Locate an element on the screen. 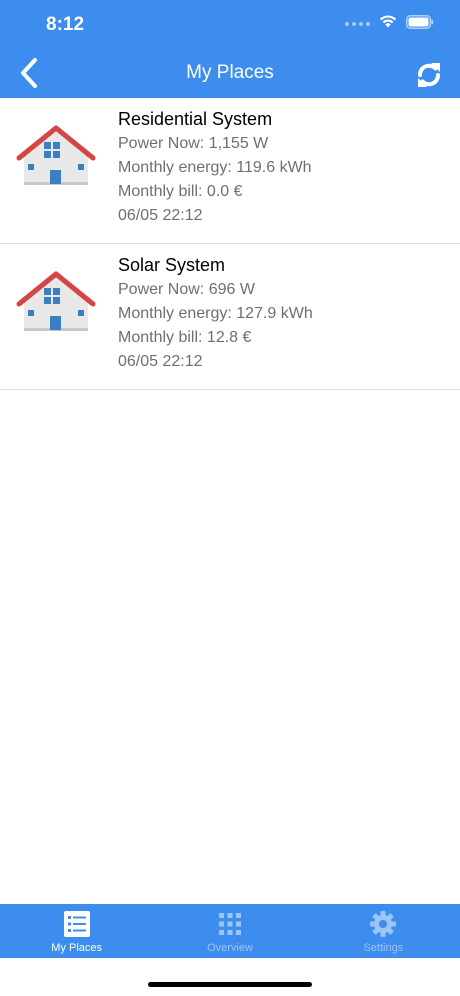  monthly-energy: Monthly energy: 127.9 kWh is located at coordinates (215, 313).